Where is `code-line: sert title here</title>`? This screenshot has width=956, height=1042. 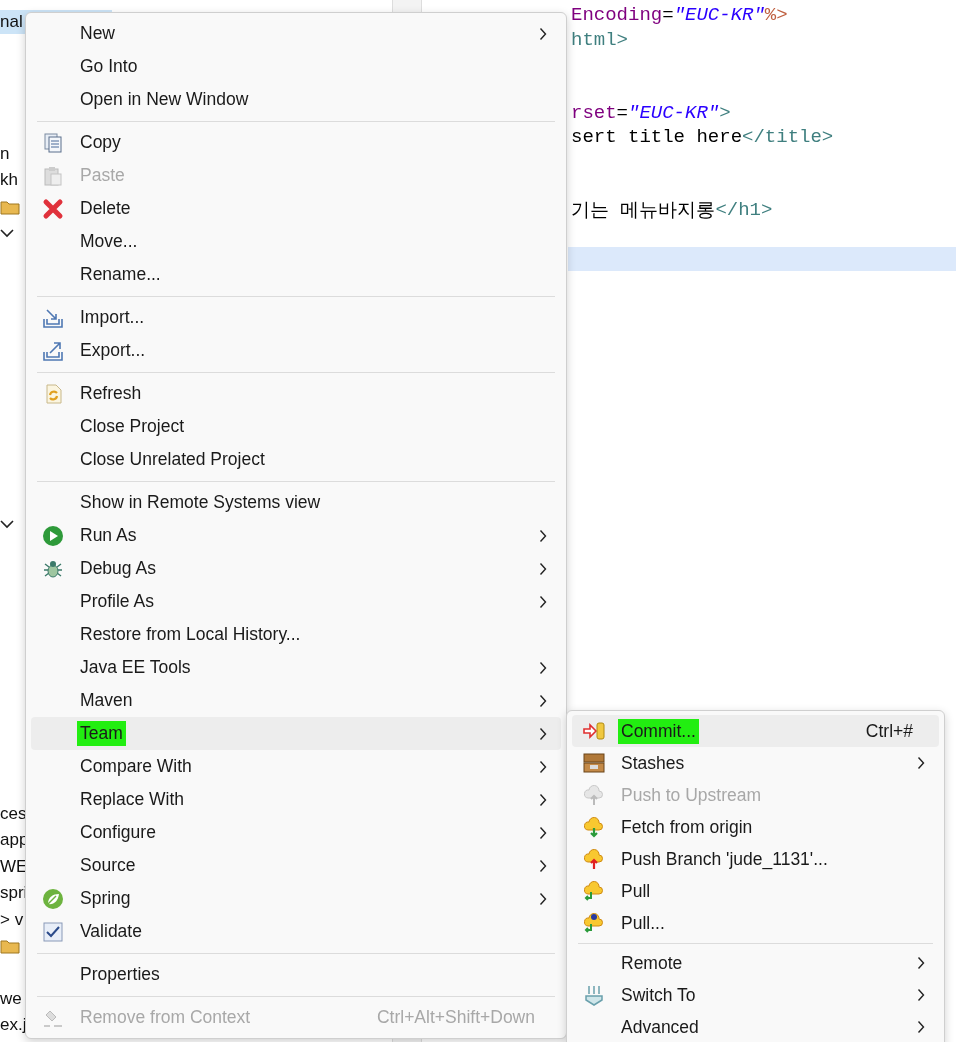 code-line: sert title here</title> is located at coordinates (702, 137).